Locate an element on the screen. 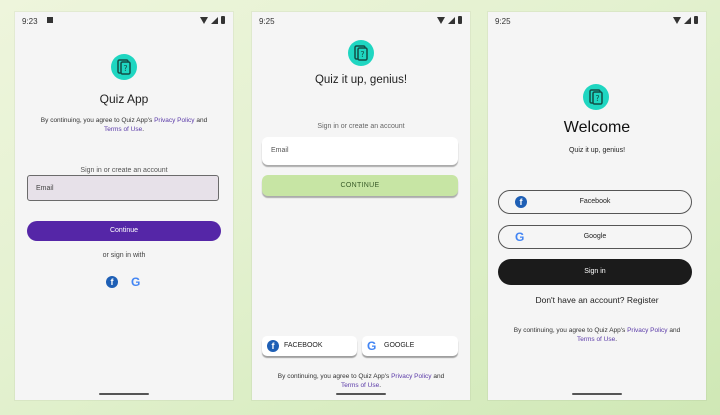  google-button: G GOOGLE is located at coordinates (410, 346).